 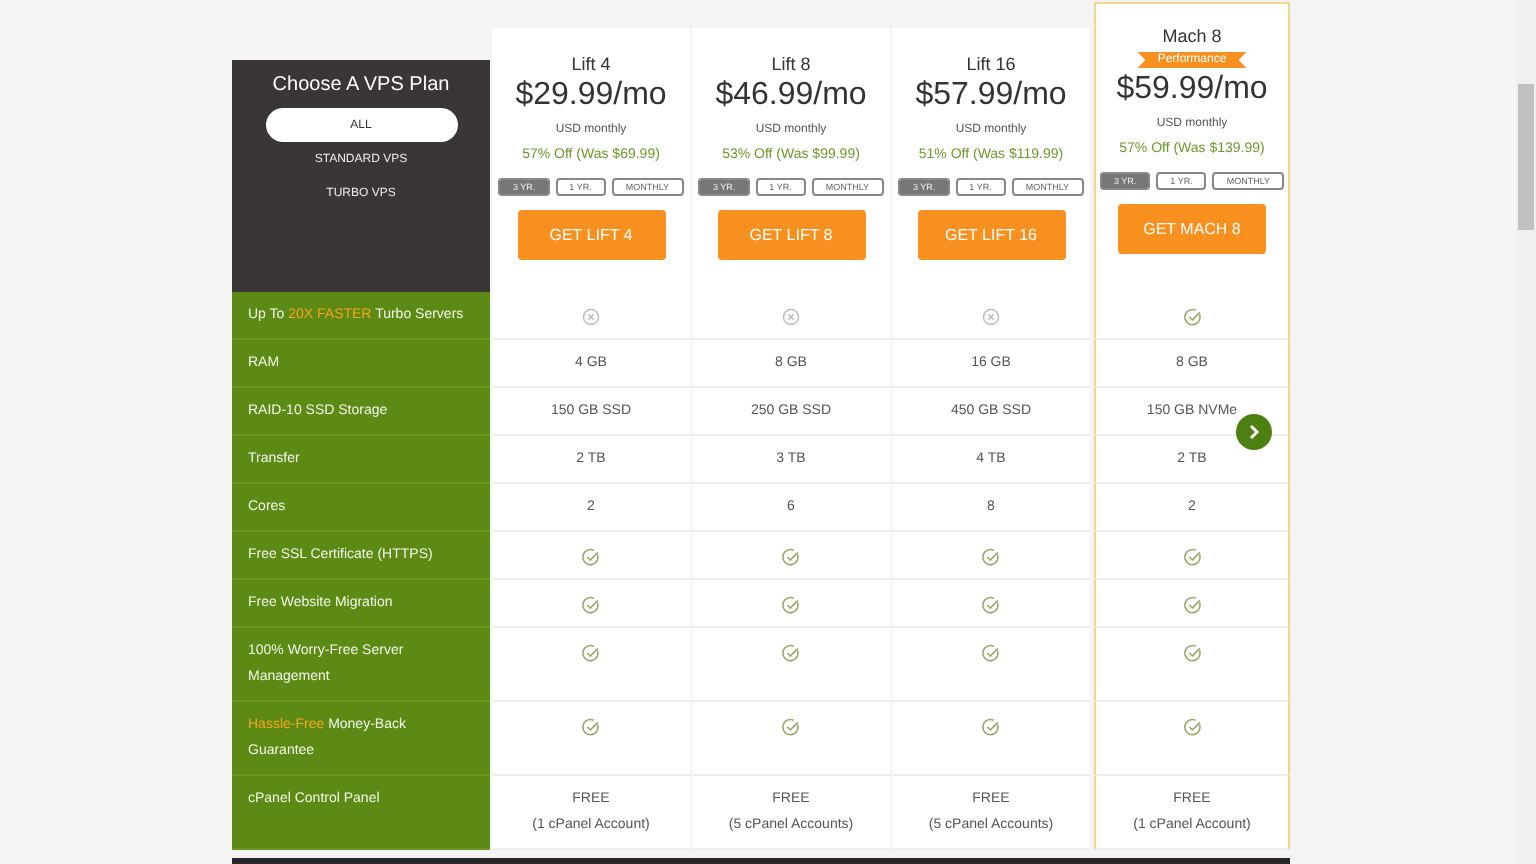 I want to click on plan-name: Lift 8, so click(x=791, y=64).